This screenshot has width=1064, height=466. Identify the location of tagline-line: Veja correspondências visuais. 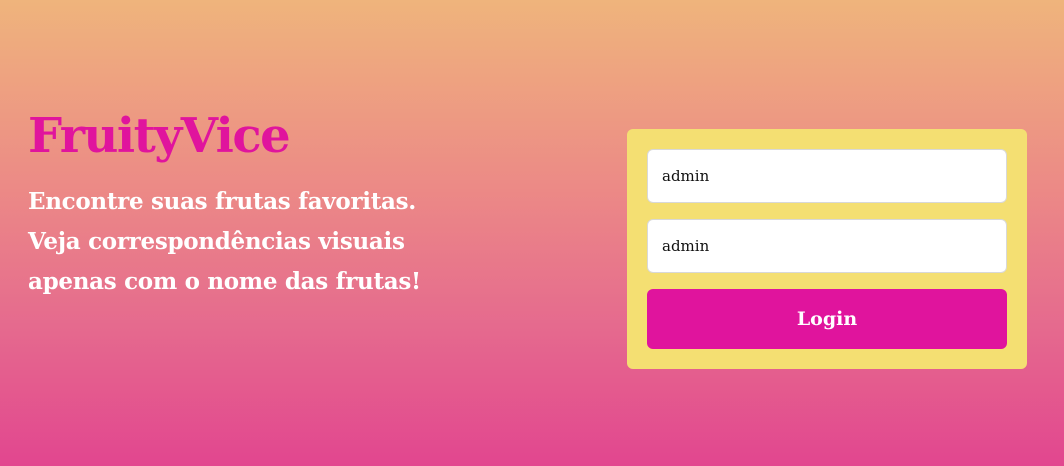
(216, 241).